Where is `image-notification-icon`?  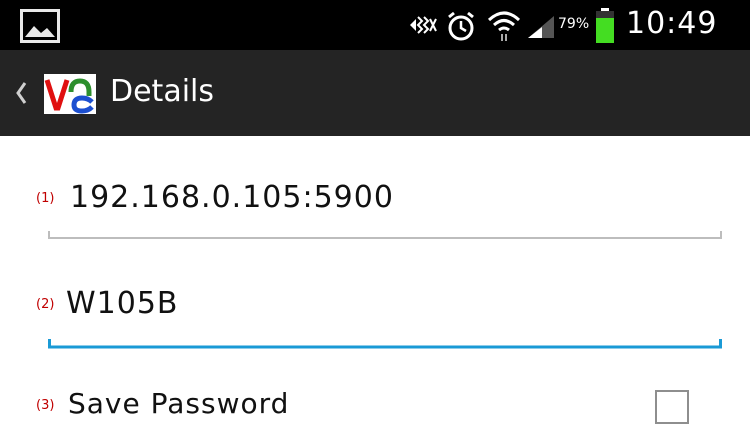 image-notification-icon is located at coordinates (40, 26).